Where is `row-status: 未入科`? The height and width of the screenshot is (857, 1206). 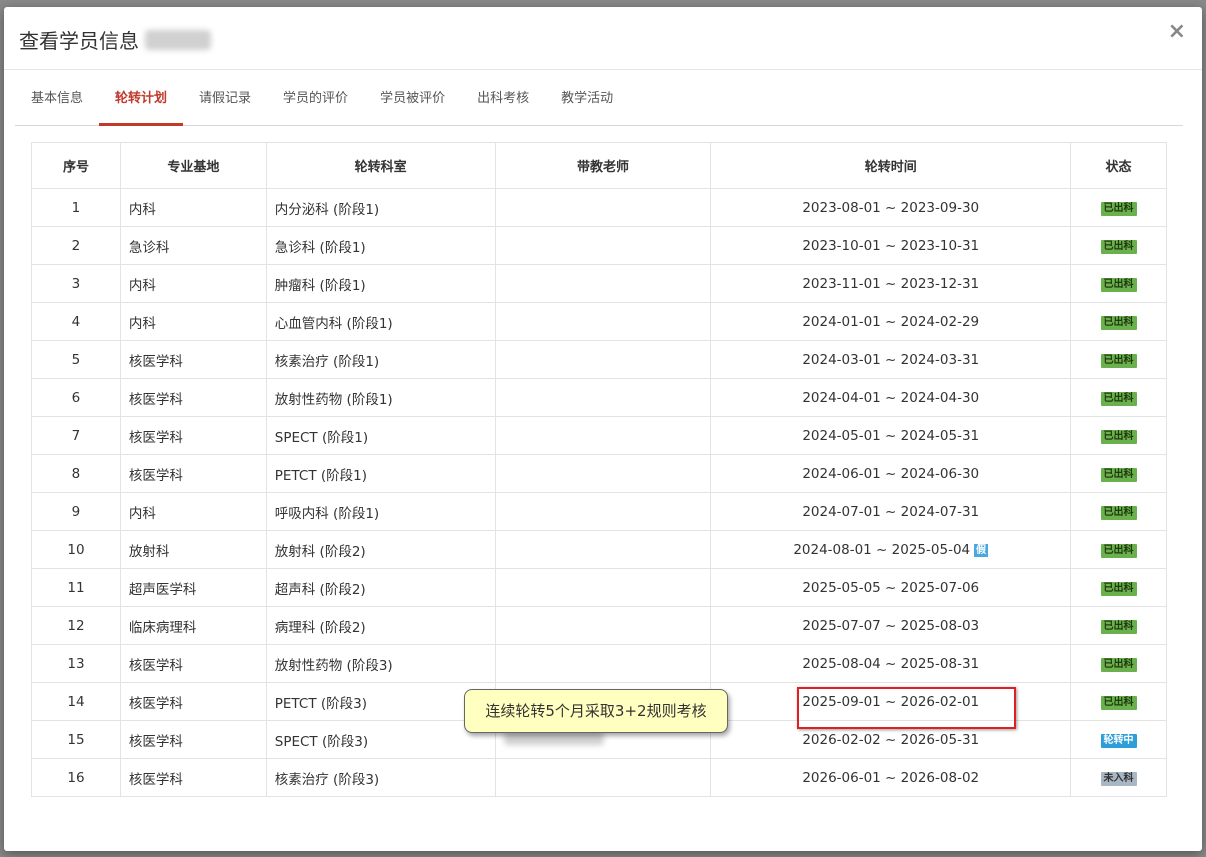
row-status: 未入科 is located at coordinates (1118, 777).